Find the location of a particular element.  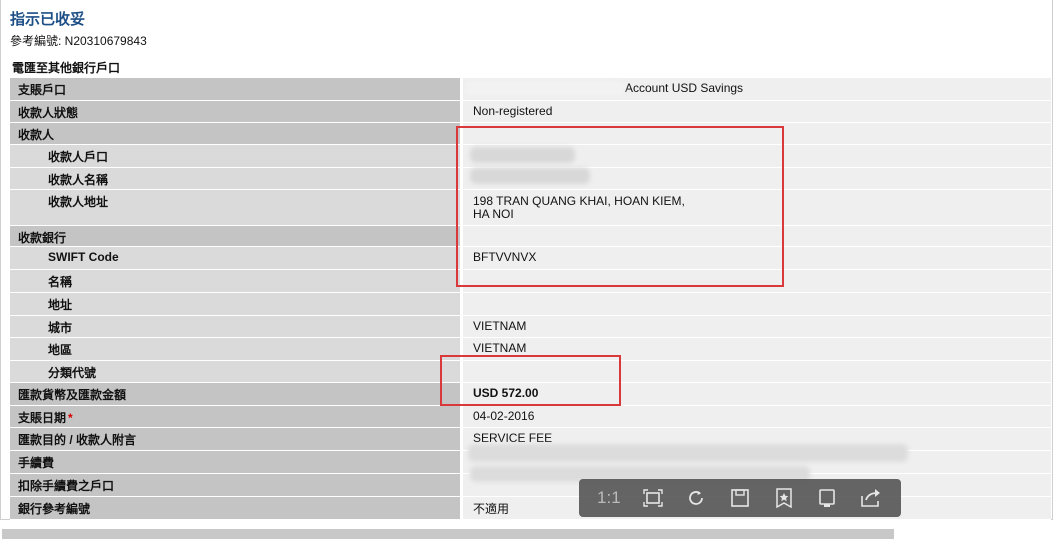

rotate-icon is located at coordinates (696, 498).